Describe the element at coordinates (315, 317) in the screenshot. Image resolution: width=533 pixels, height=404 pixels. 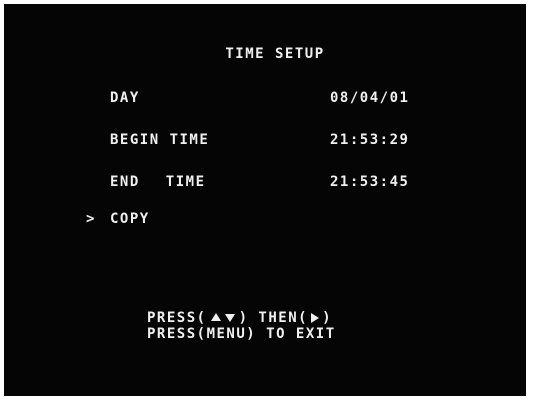
I see `right-arrow-icon` at that location.